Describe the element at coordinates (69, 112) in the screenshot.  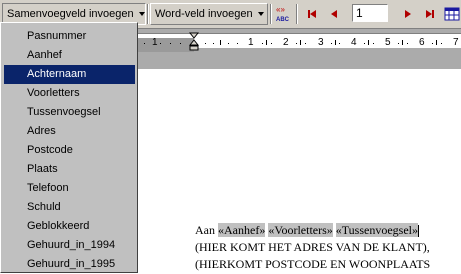
I see `dropdown-item-tussenvoegsel: Tussenvoegsel` at that location.